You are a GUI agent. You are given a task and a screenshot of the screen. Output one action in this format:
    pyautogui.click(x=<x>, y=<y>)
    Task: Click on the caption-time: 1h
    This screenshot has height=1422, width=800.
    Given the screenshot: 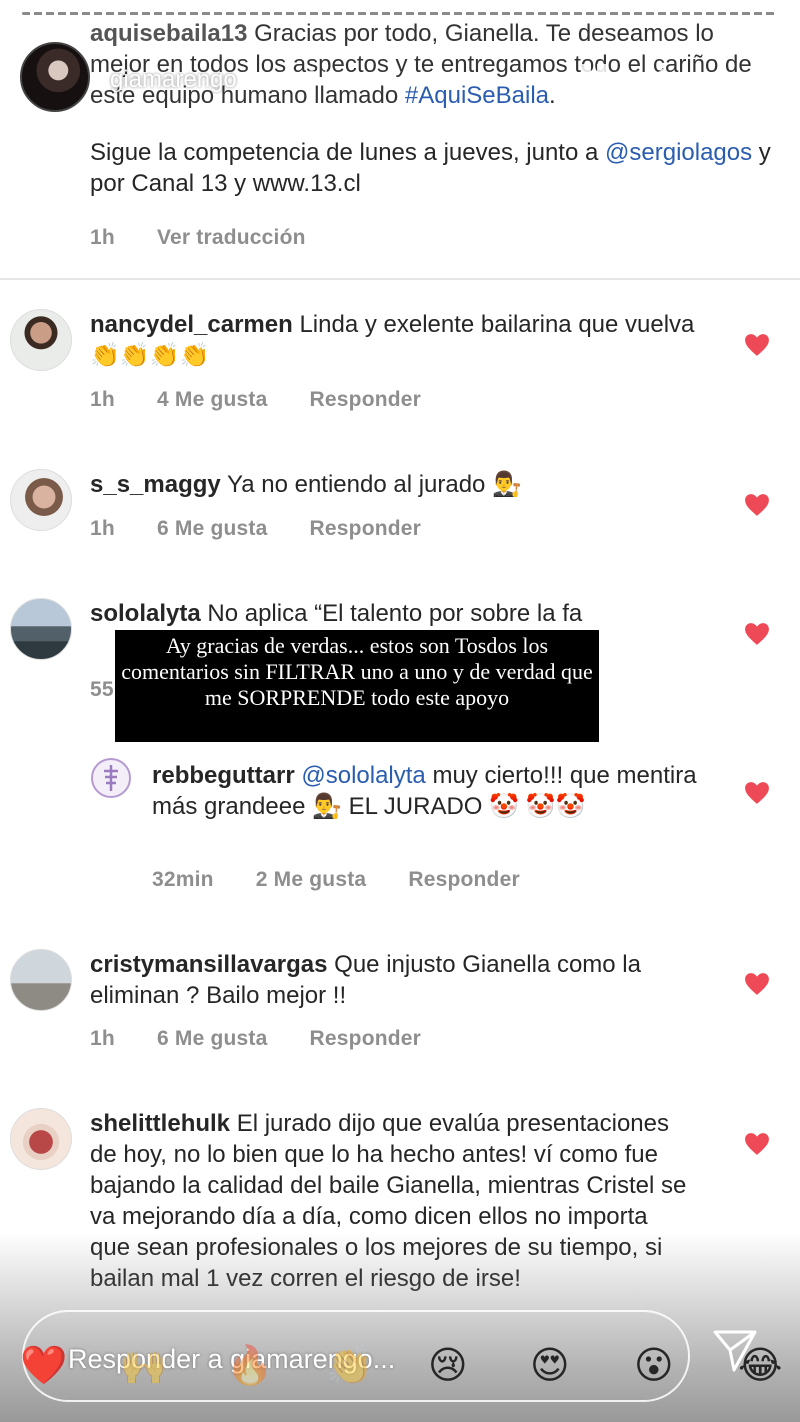 What is the action you would take?
    pyautogui.click(x=102, y=237)
    